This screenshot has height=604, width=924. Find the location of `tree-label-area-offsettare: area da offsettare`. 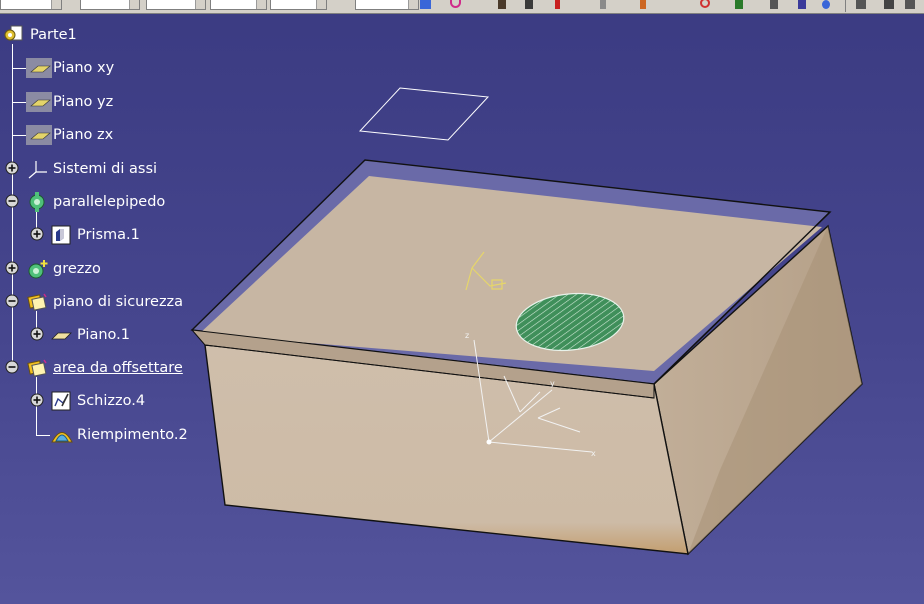

tree-label-area-offsettare: area da offsettare is located at coordinates (118, 368).